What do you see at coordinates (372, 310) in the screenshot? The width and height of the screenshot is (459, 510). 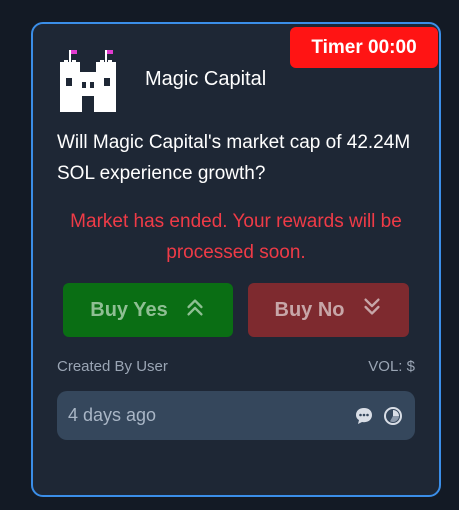 I see `double-chevron-down-icon` at bounding box center [372, 310].